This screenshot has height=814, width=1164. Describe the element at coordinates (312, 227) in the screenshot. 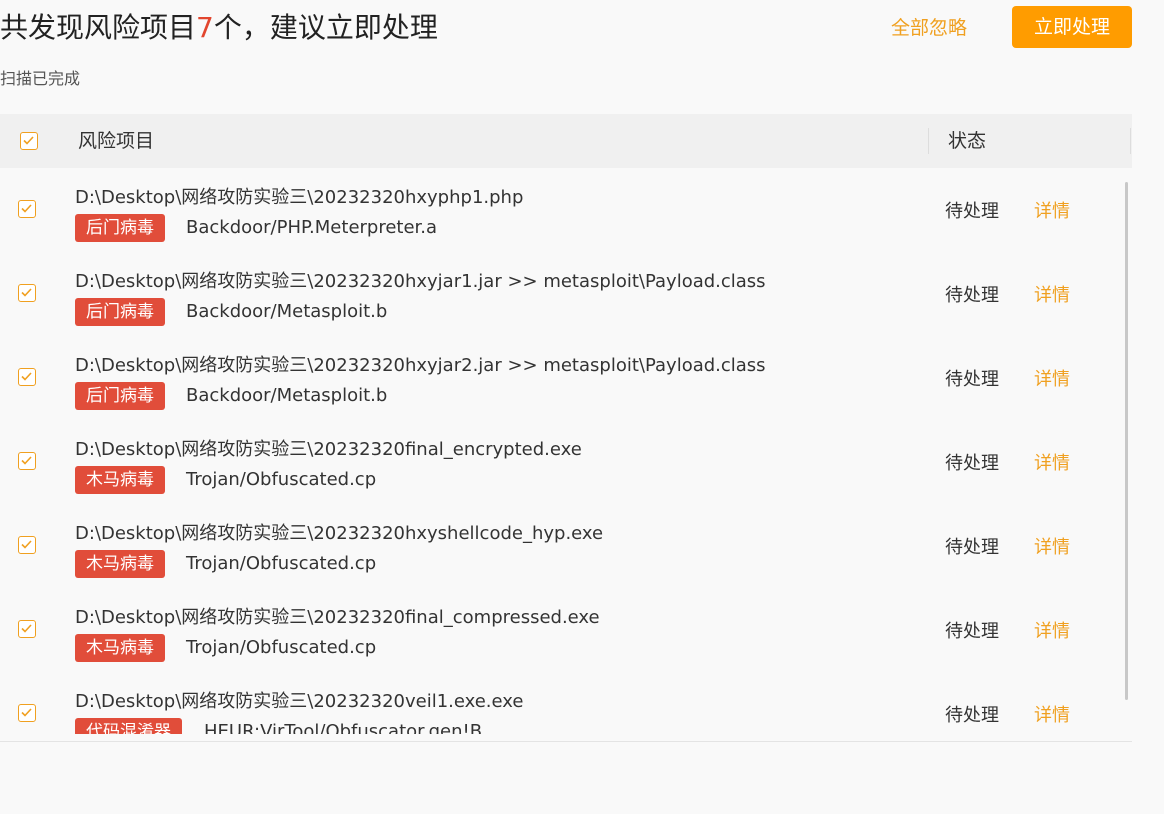

I see `virus-name: Backdoor/PHP.Meterpreter.a` at that location.